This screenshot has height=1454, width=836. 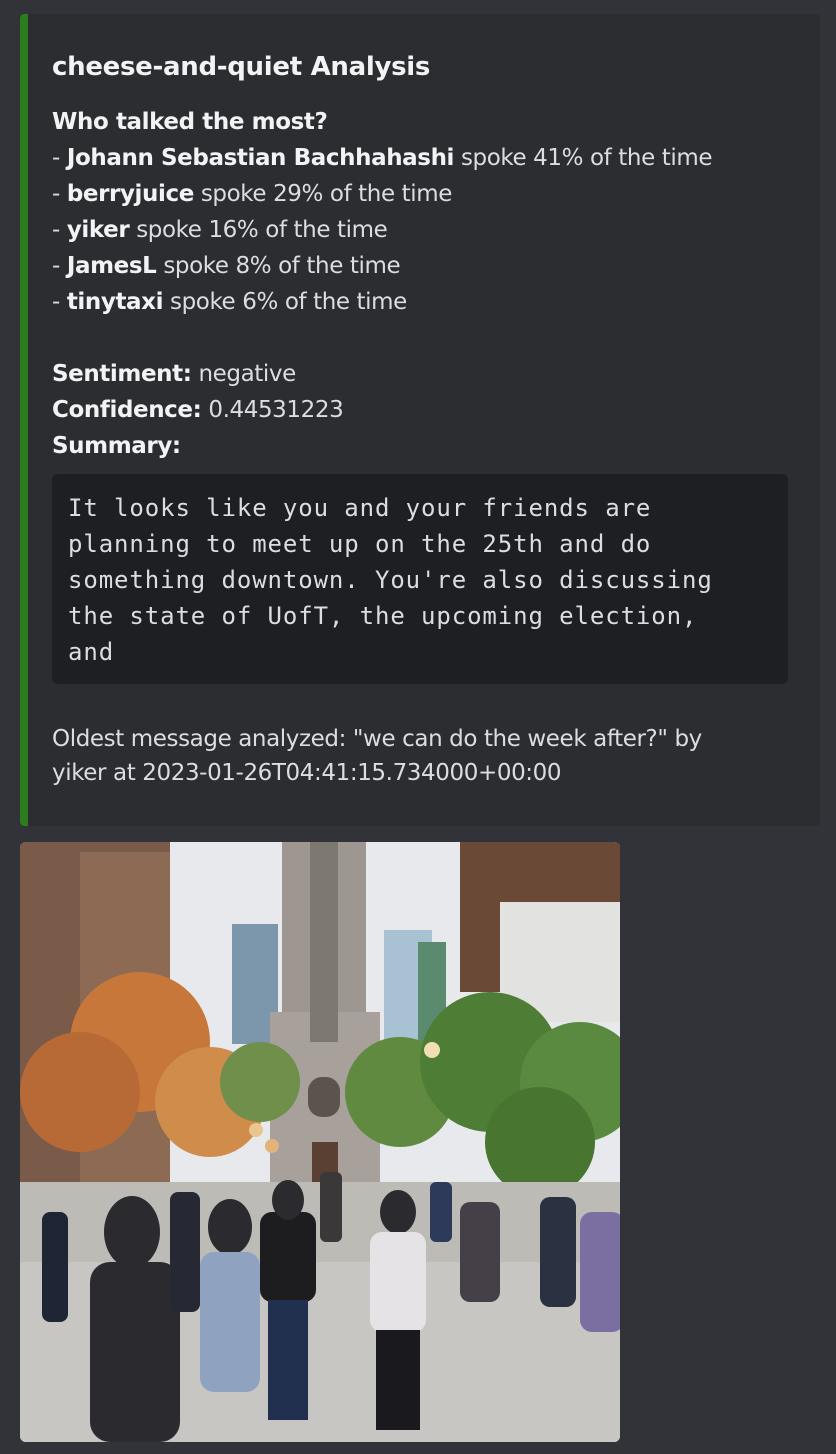 What do you see at coordinates (116, 446) in the screenshot?
I see `summary-label: Summary:` at bounding box center [116, 446].